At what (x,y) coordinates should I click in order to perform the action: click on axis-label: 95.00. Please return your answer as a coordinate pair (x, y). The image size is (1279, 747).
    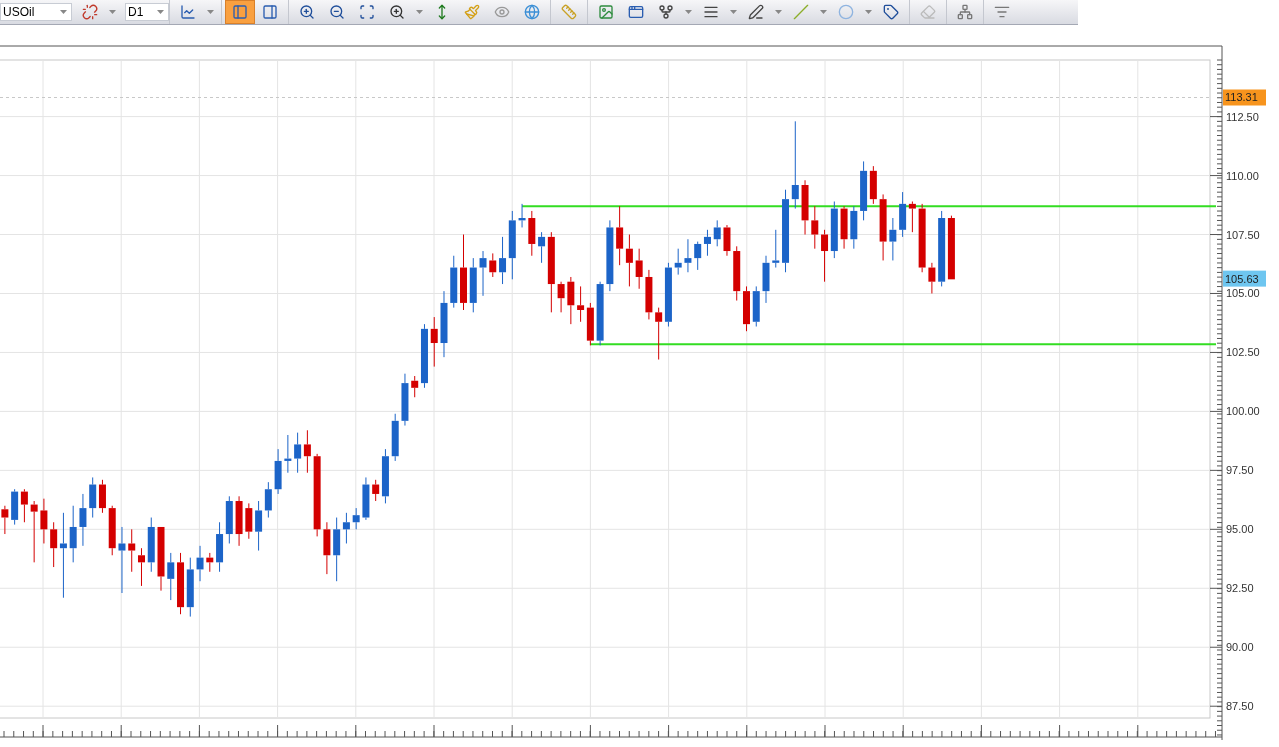
    Looking at the image, I should click on (1240, 529).